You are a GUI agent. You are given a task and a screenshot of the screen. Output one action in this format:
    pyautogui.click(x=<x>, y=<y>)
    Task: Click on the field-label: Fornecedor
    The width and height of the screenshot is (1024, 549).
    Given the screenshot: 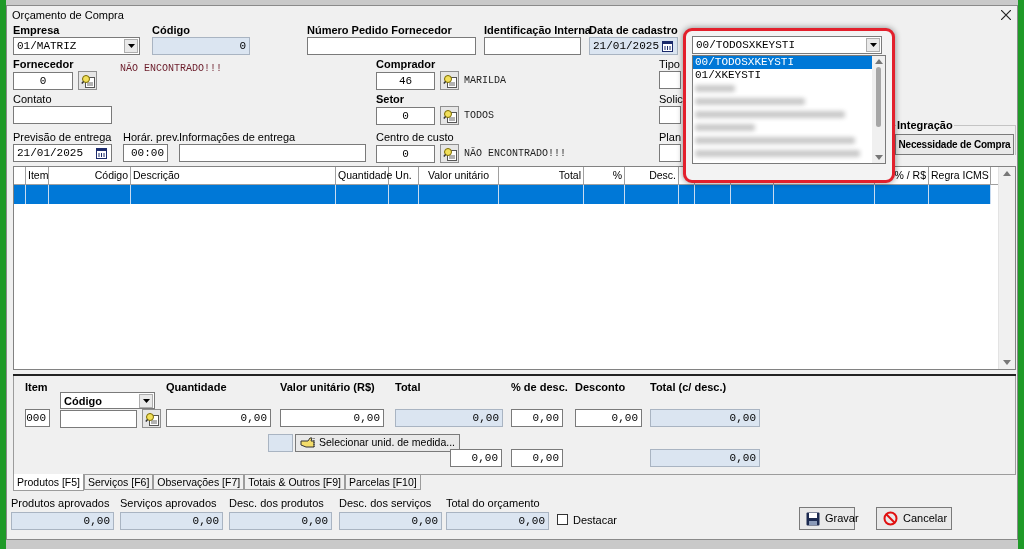 What is the action you would take?
    pyautogui.click(x=43, y=64)
    